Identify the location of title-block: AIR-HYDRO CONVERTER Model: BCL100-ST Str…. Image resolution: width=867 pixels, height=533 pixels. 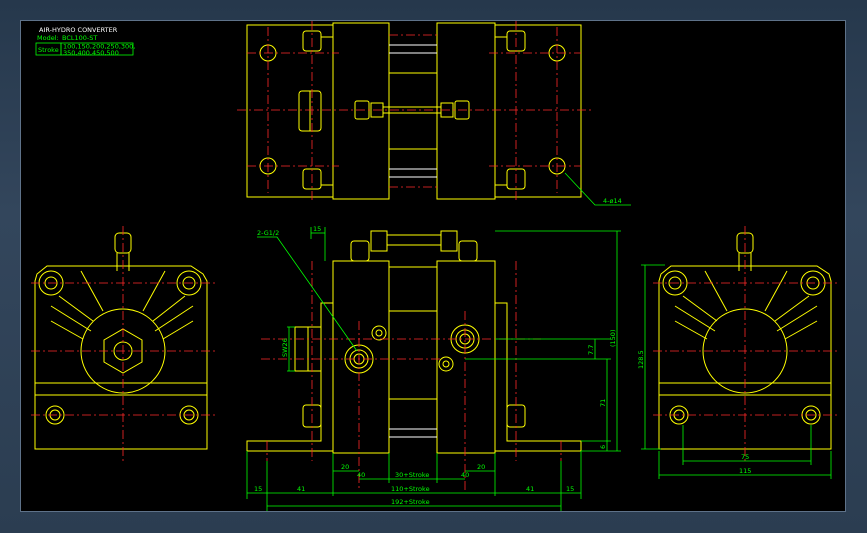
(85, 41).